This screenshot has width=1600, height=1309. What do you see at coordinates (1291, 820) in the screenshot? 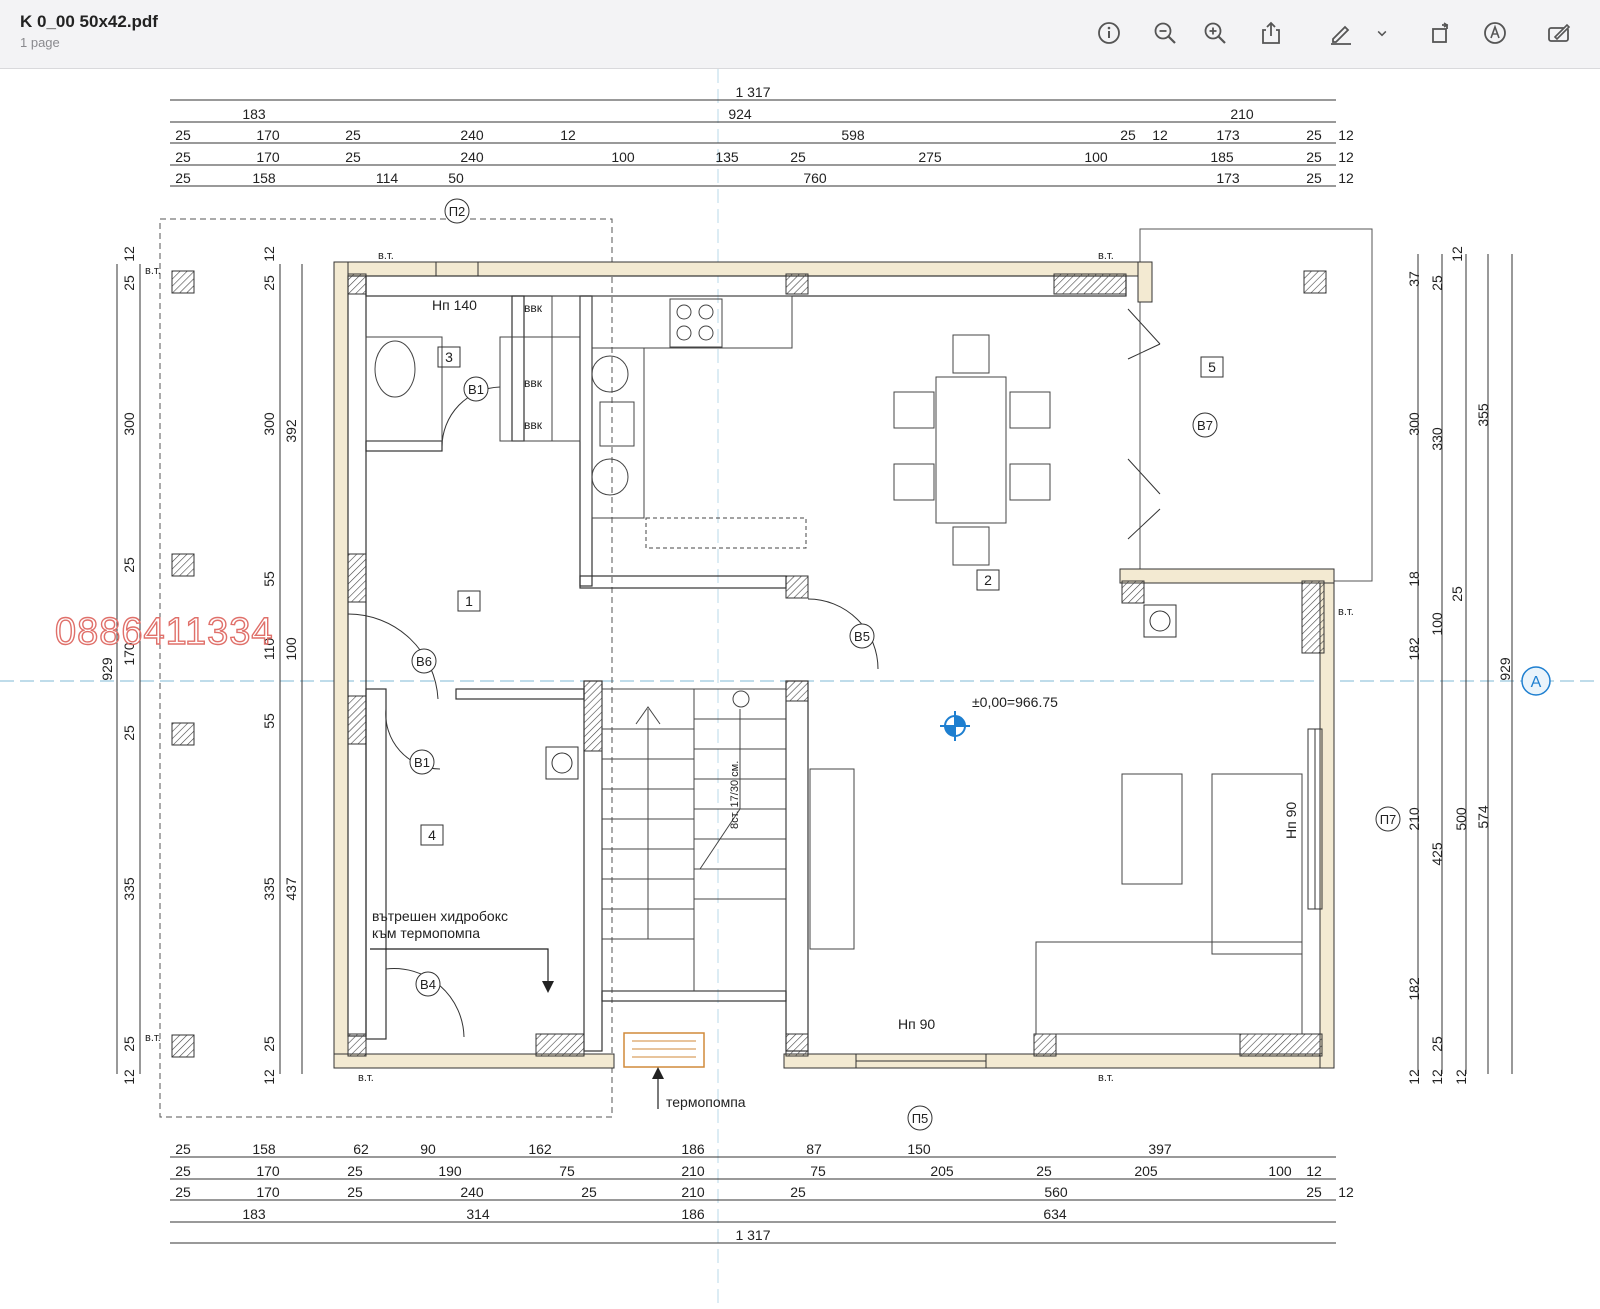
I see `label-np90-right: Нп 90` at bounding box center [1291, 820].